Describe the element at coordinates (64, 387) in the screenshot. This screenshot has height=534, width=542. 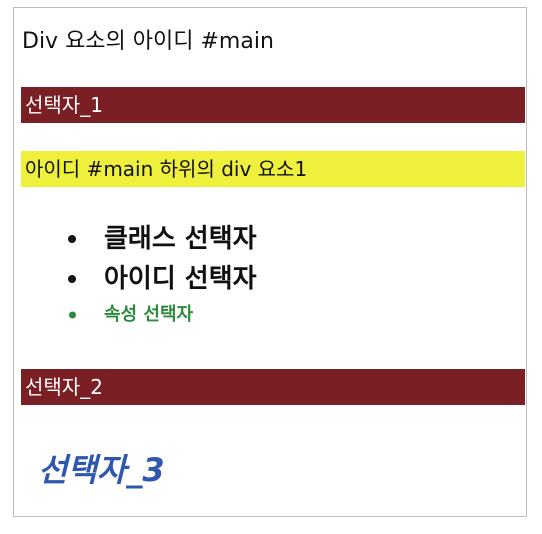
I see `selector-2-label: 선택자_2` at that location.